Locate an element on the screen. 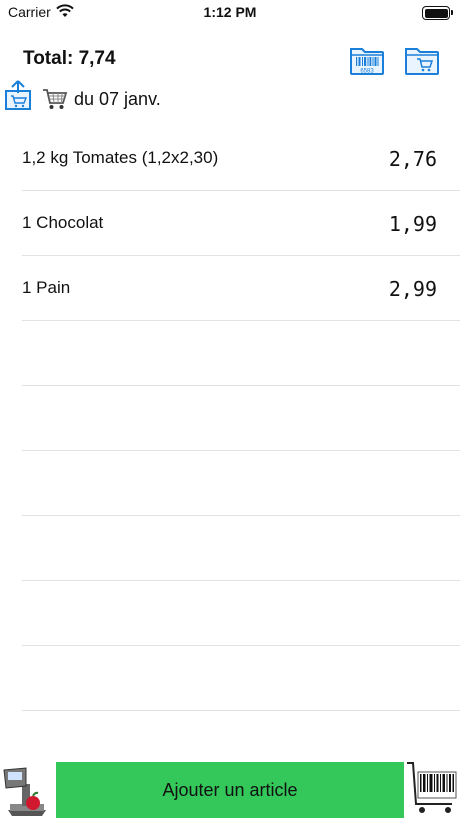  barcode-digits: 6583 is located at coordinates (367, 72).